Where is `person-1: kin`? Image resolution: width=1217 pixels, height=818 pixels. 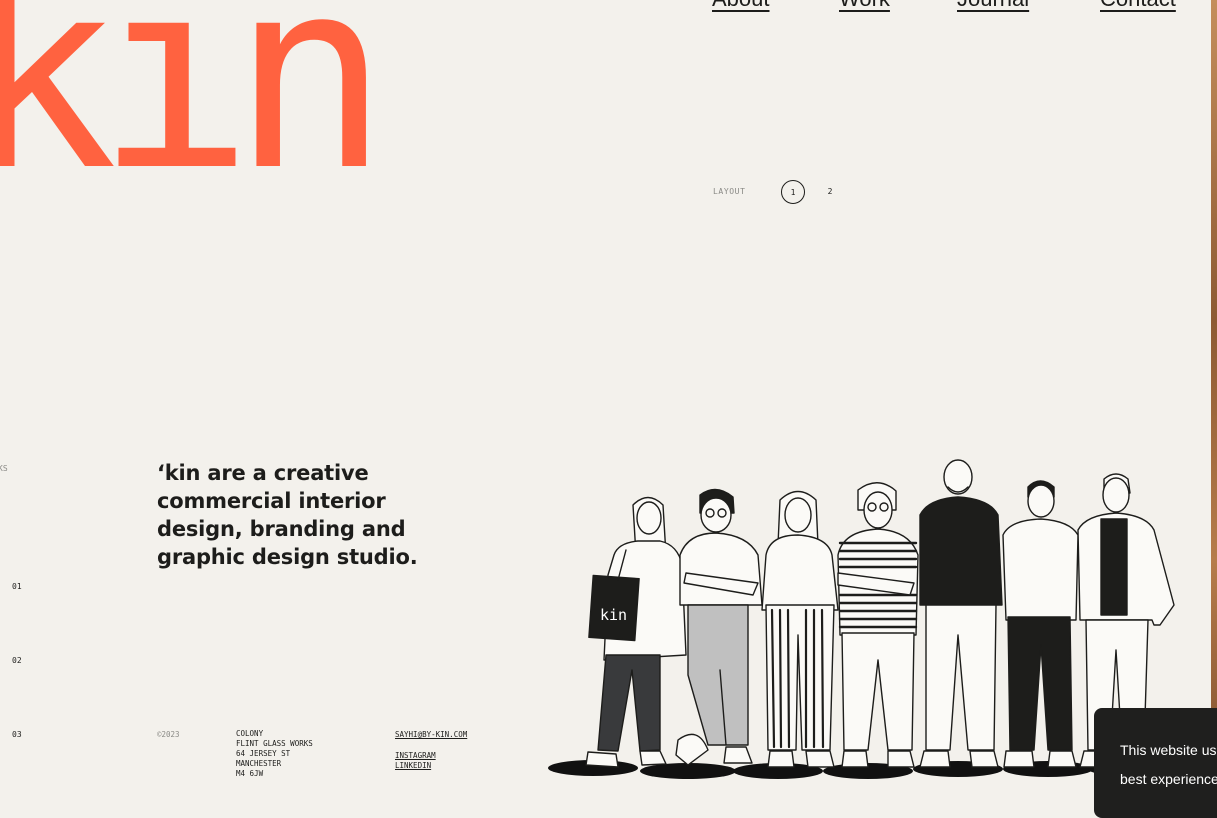
person-1: kin is located at coordinates (636, 632).